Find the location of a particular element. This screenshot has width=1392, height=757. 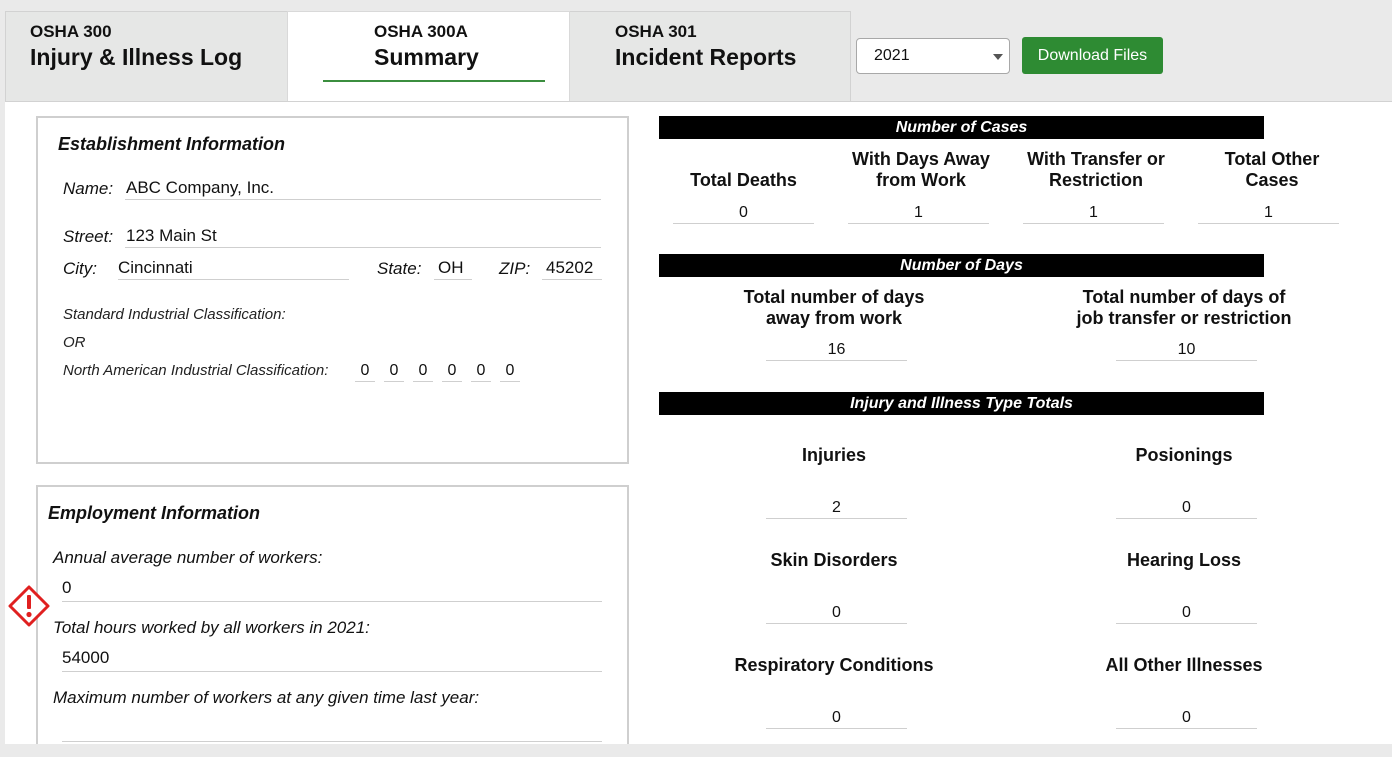

tab-title: Summary is located at coordinates (426, 57).